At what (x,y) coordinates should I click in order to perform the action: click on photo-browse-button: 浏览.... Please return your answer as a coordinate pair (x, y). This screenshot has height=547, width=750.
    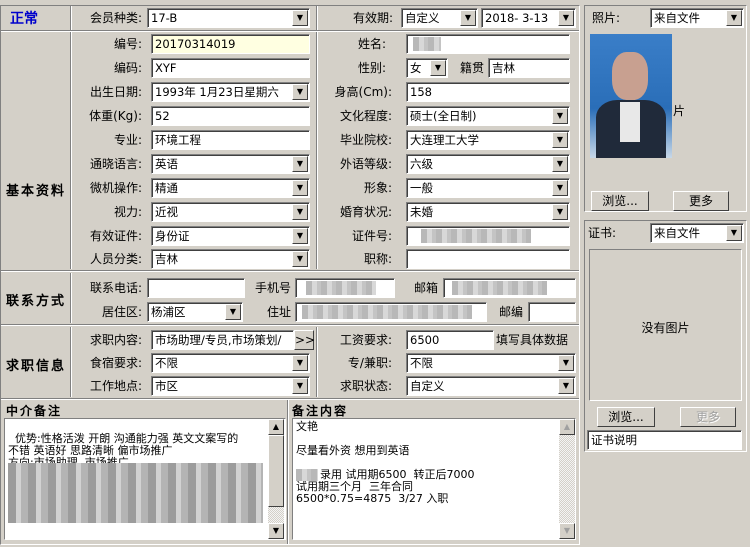
    Looking at the image, I should click on (620, 201).